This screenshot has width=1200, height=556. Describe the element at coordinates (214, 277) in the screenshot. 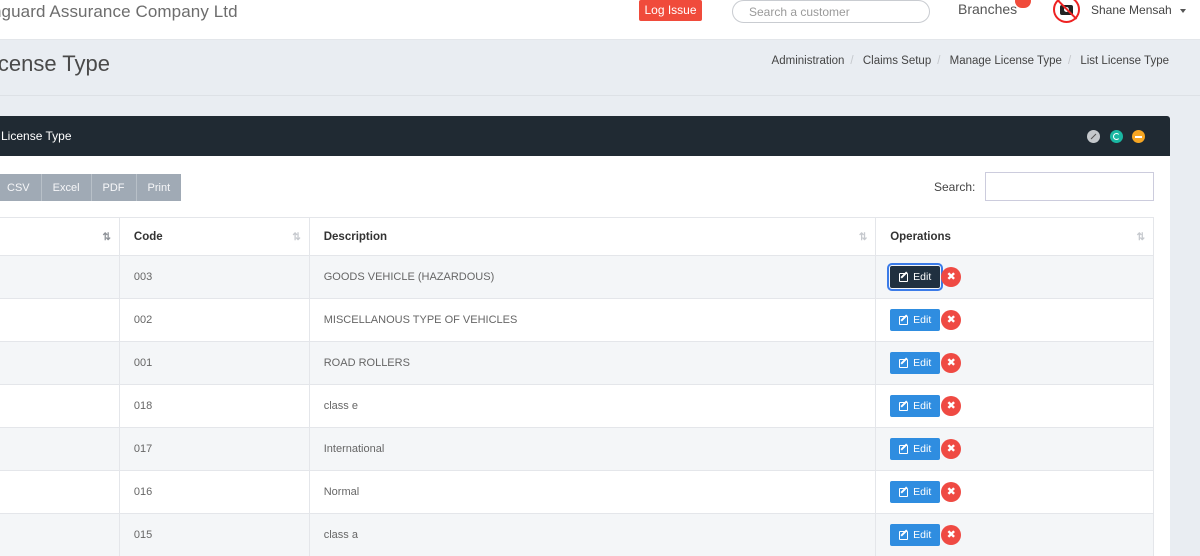

I see `code-cell: 003` at that location.